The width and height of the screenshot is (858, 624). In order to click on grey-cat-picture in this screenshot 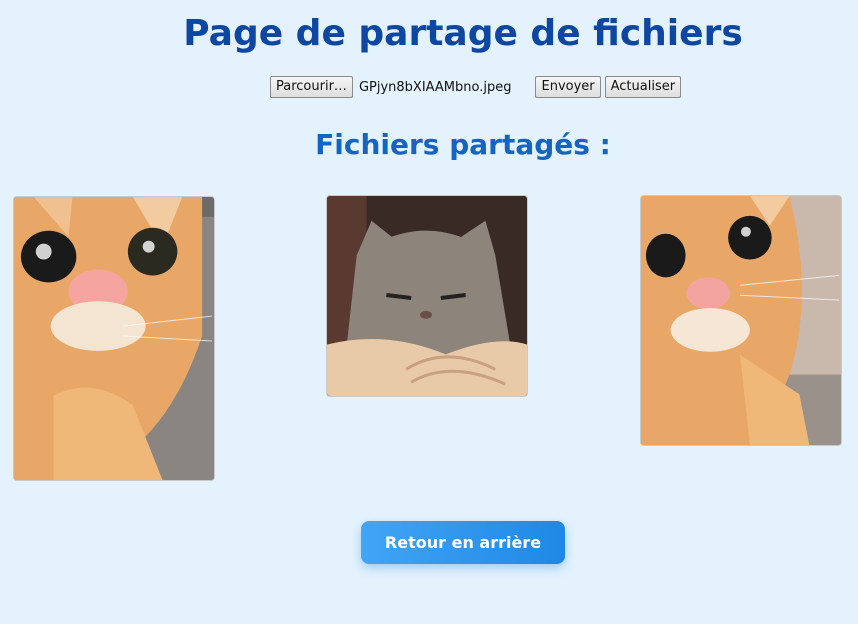, I will do `click(427, 296)`.